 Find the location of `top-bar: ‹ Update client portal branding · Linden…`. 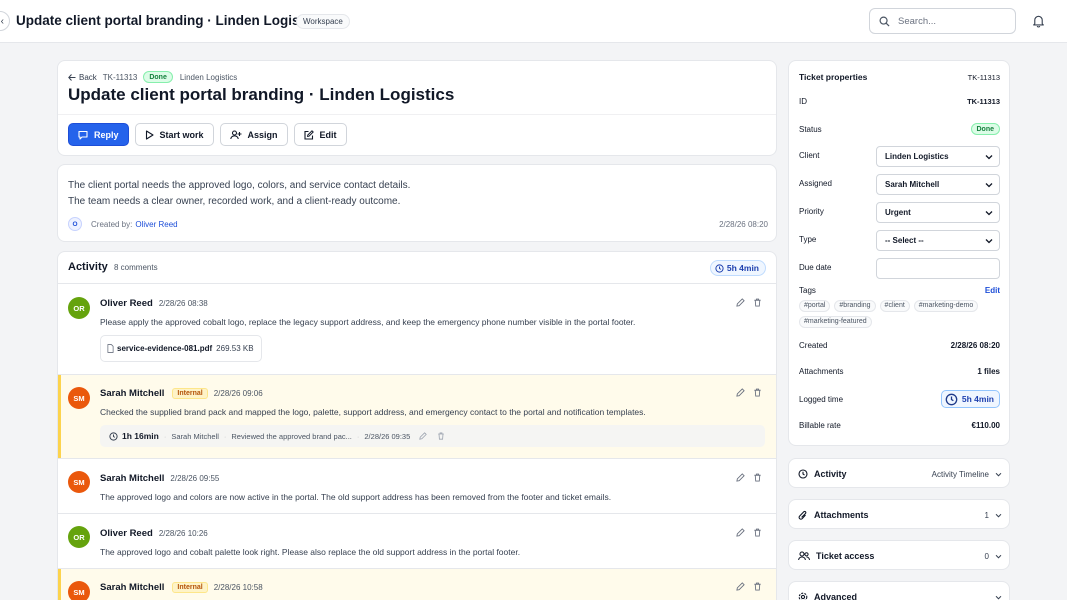

top-bar: ‹ Update client portal branding · Linden… is located at coordinates (533, 21).